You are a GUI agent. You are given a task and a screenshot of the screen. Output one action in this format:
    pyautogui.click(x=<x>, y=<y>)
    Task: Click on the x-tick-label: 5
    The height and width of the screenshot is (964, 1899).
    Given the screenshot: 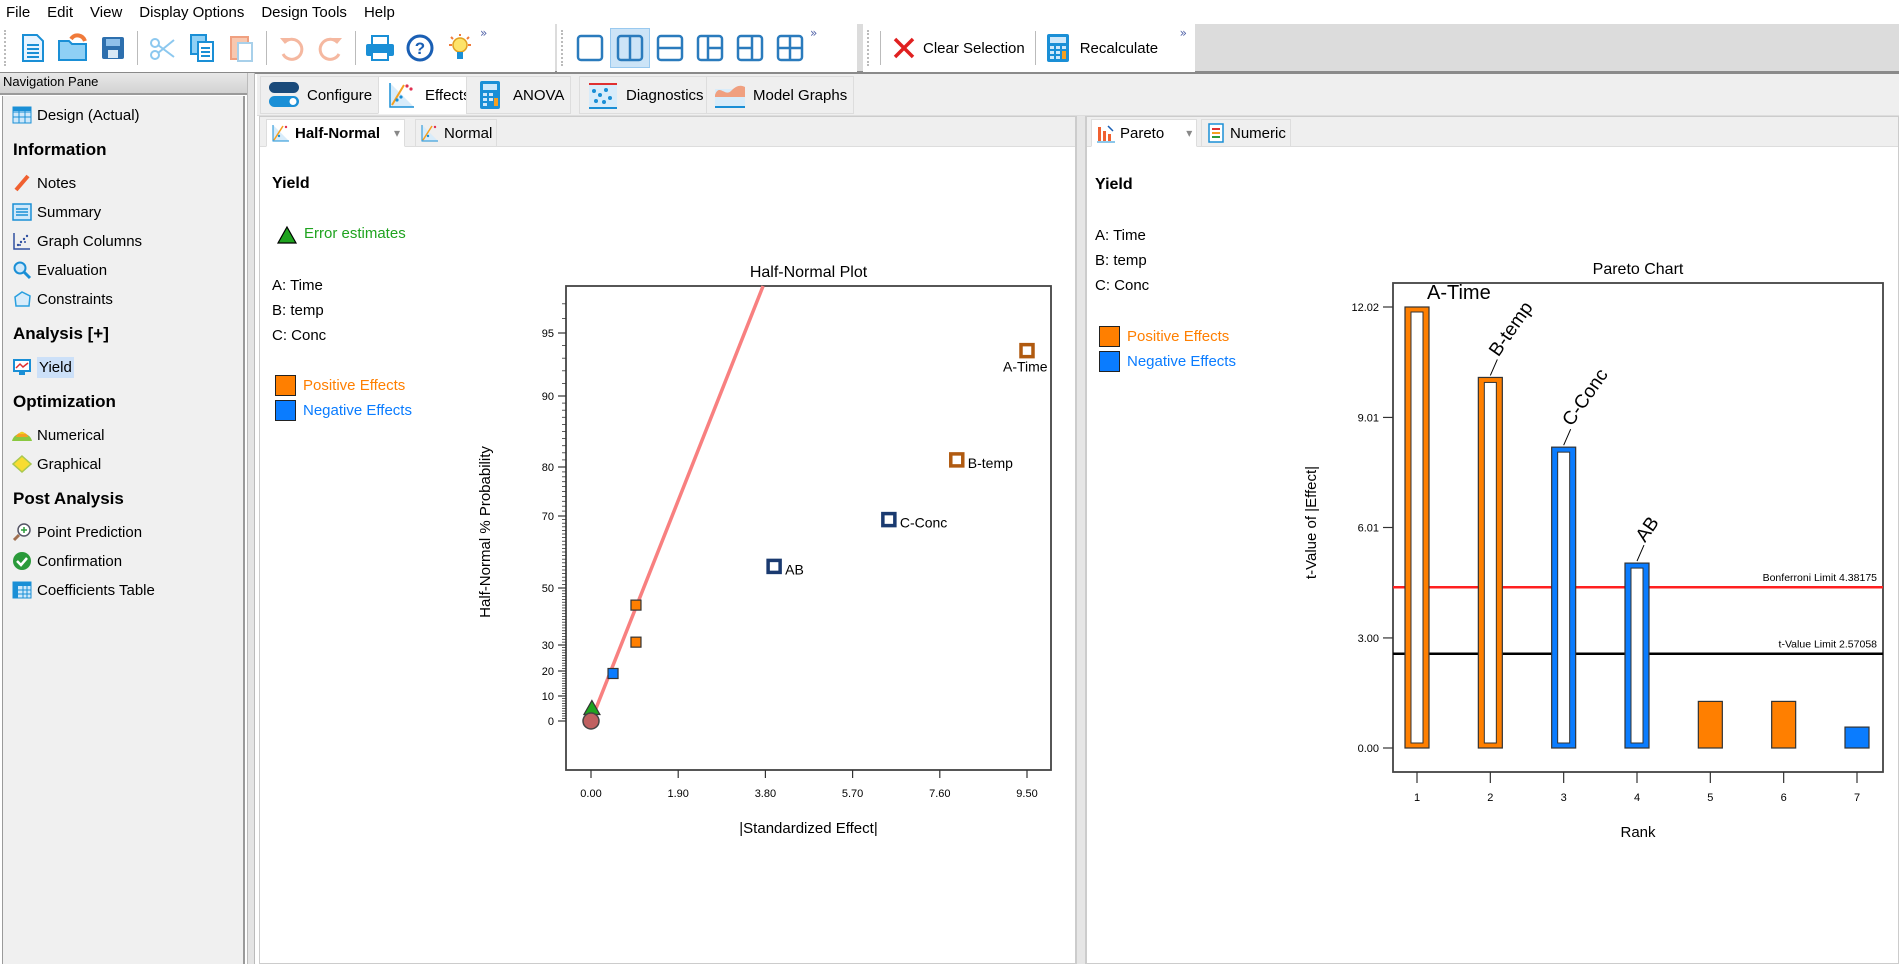 What is the action you would take?
    pyautogui.click(x=1710, y=798)
    